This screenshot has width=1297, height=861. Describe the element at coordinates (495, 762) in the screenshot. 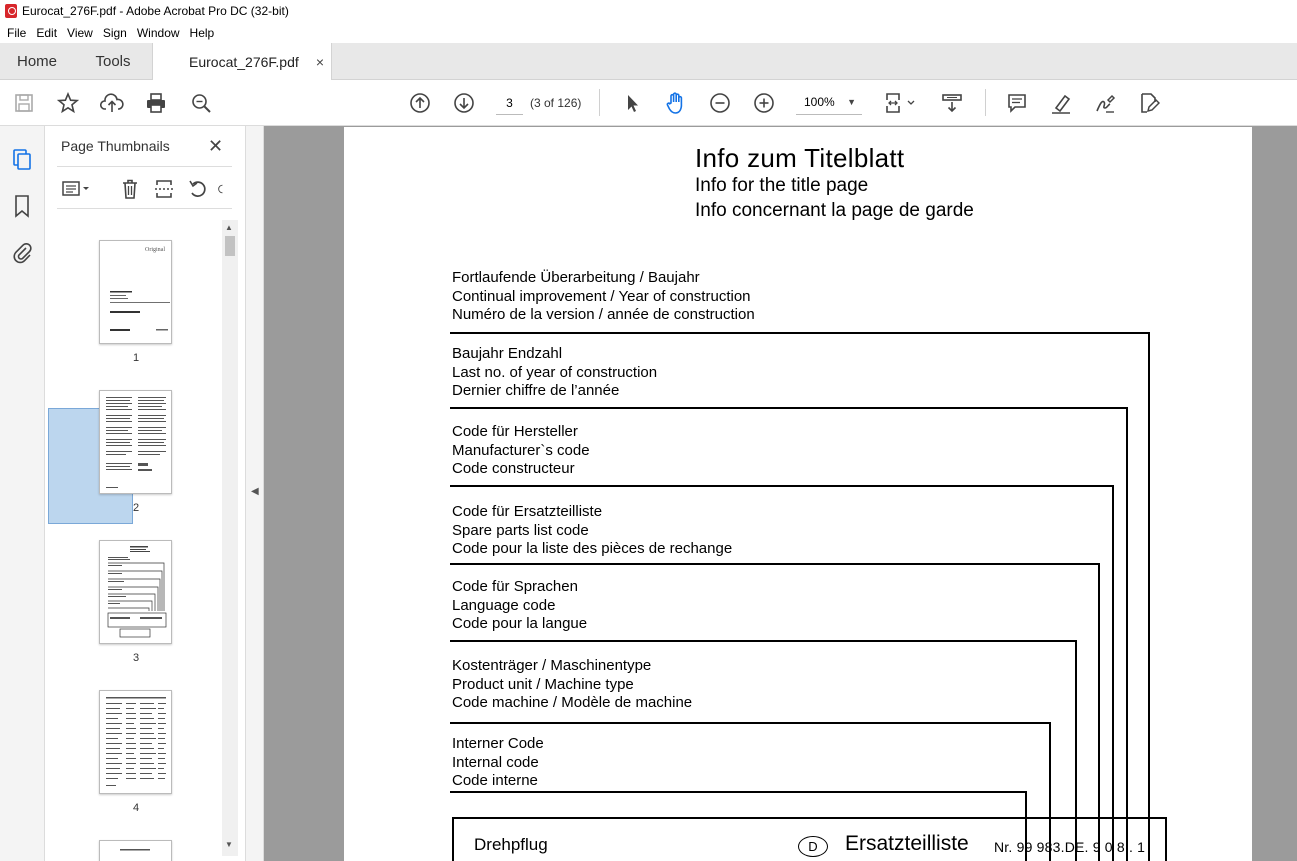

I see `group-text-en: Internal code` at that location.